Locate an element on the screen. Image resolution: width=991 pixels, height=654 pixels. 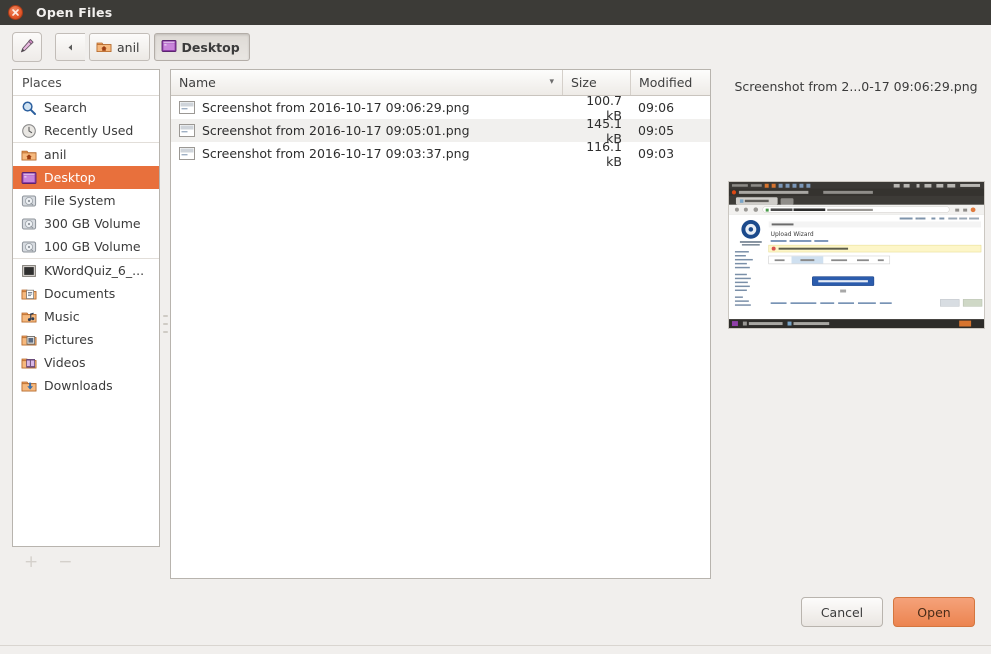
file-modified-cell: 09:03 is located at coordinates (656, 153).